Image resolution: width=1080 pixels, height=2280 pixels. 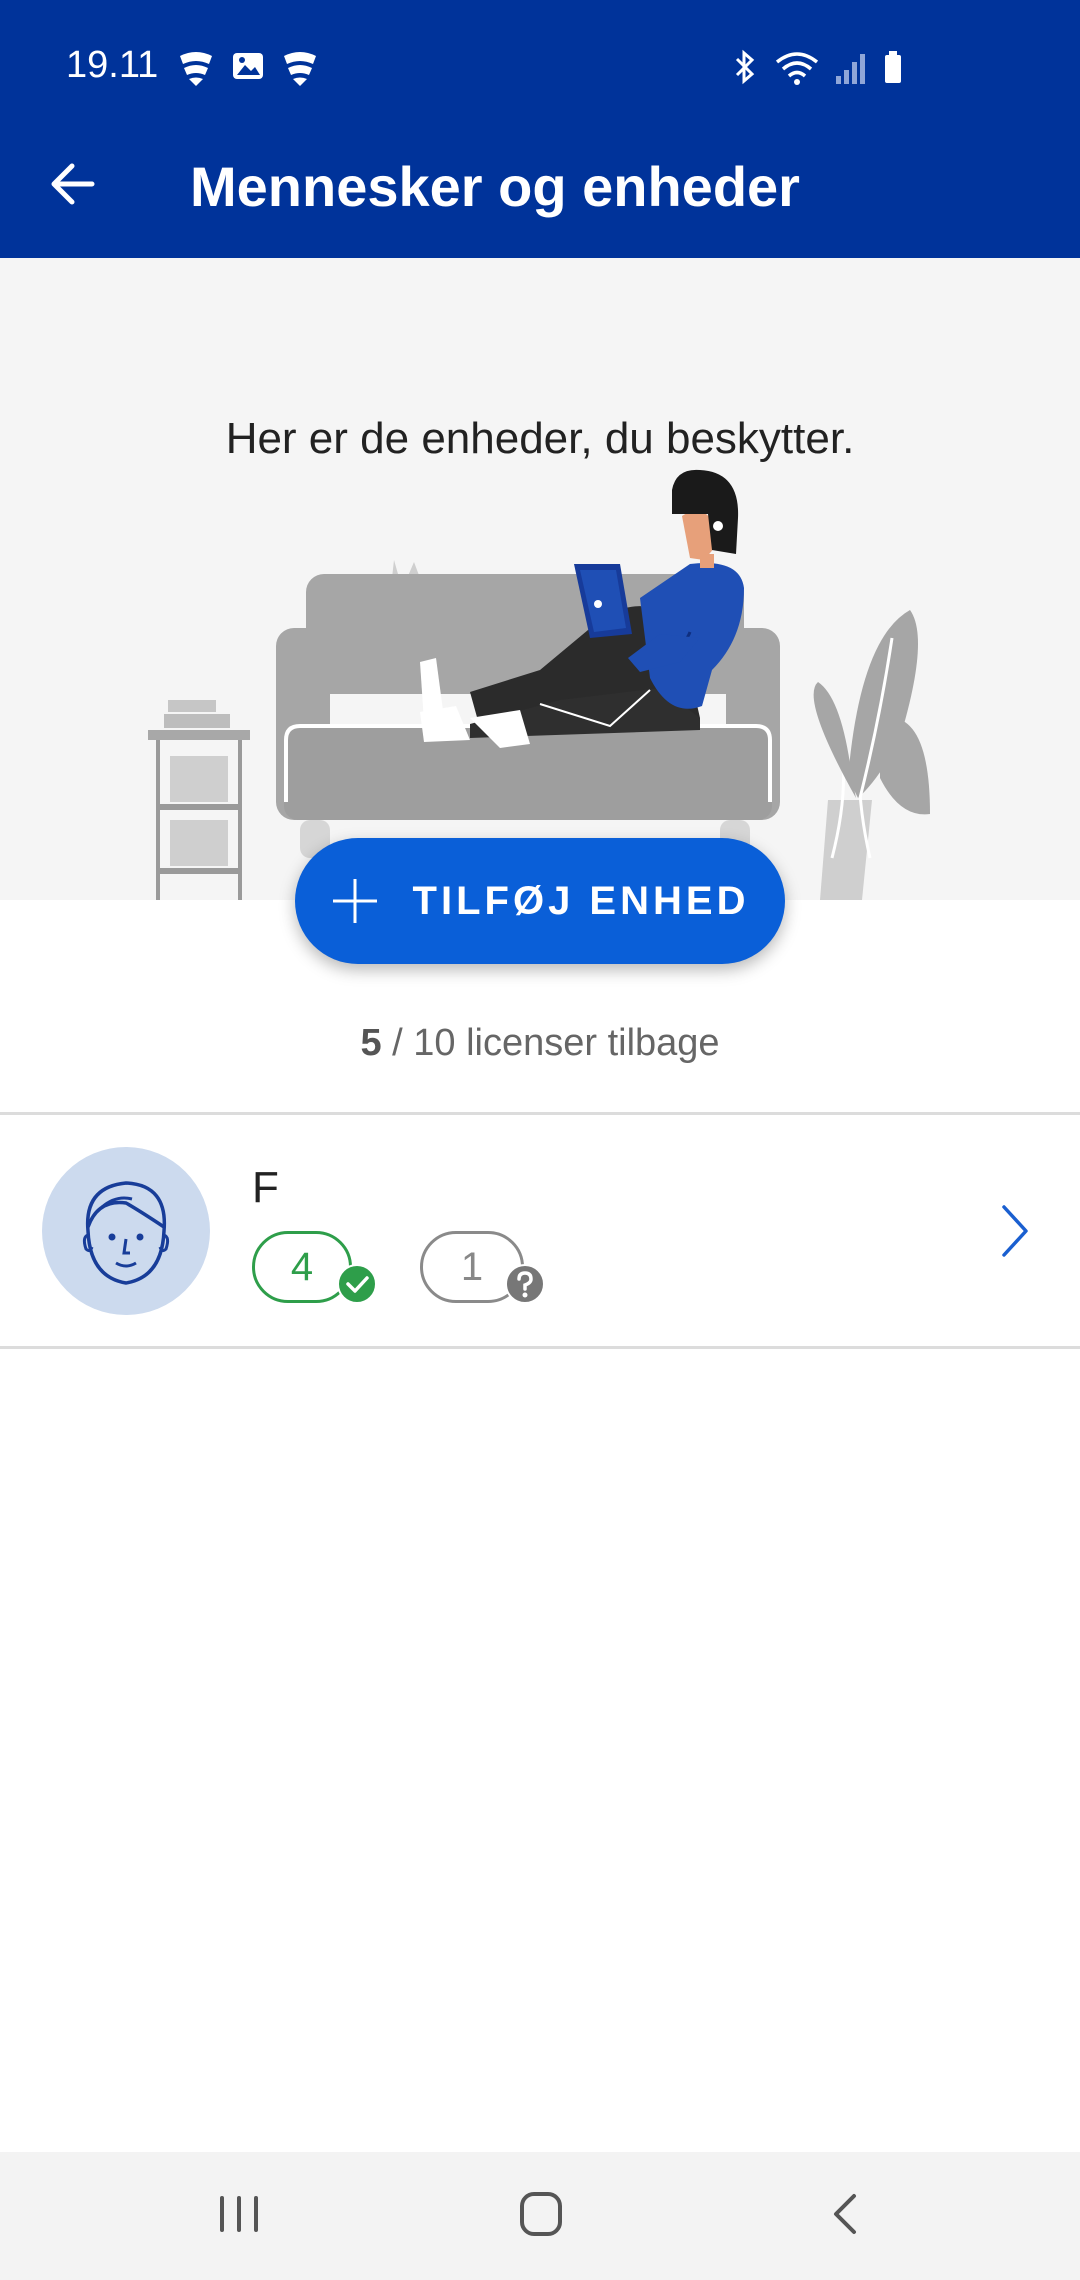 I want to click on image-icon, so click(x=248, y=66).